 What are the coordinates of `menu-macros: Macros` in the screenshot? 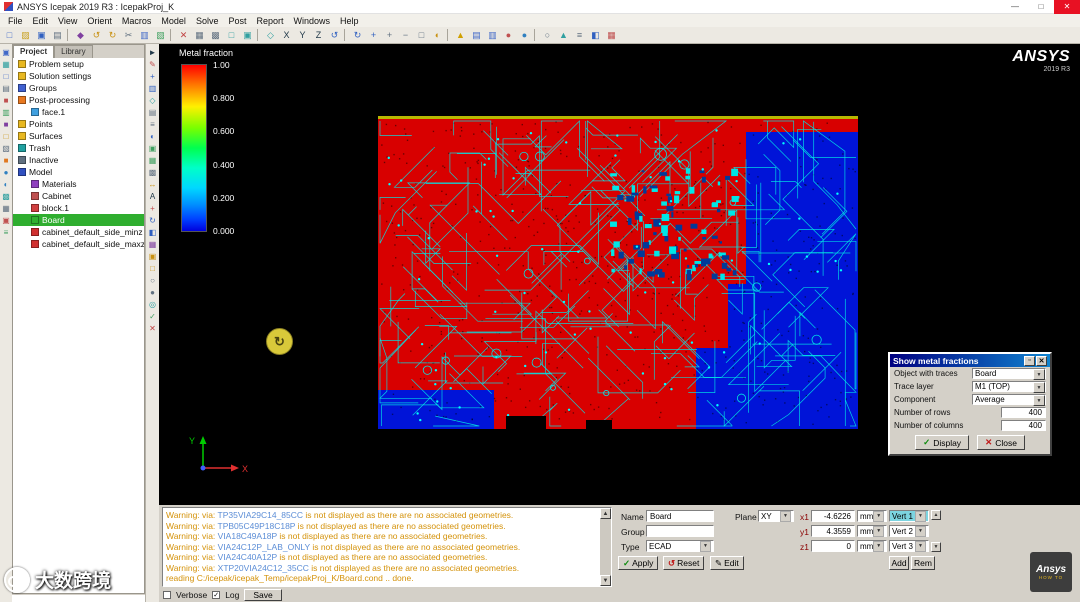 It's located at (137, 21).